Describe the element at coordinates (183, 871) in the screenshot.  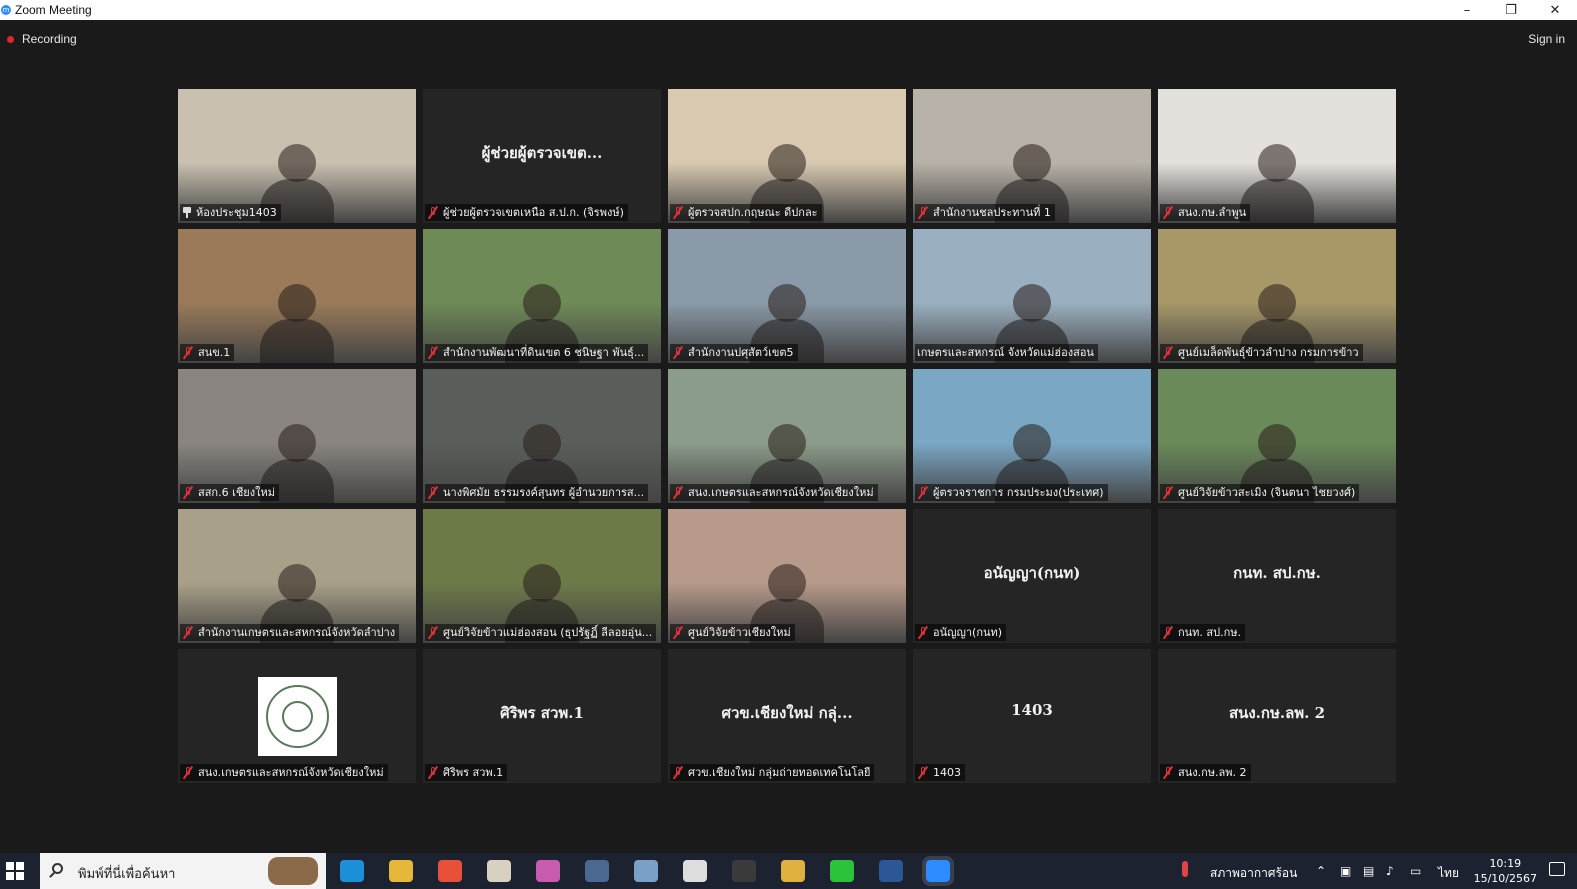
I see `taskbar-search-box: พิมพ์ที่นี่เพื่อค้นหา` at that location.